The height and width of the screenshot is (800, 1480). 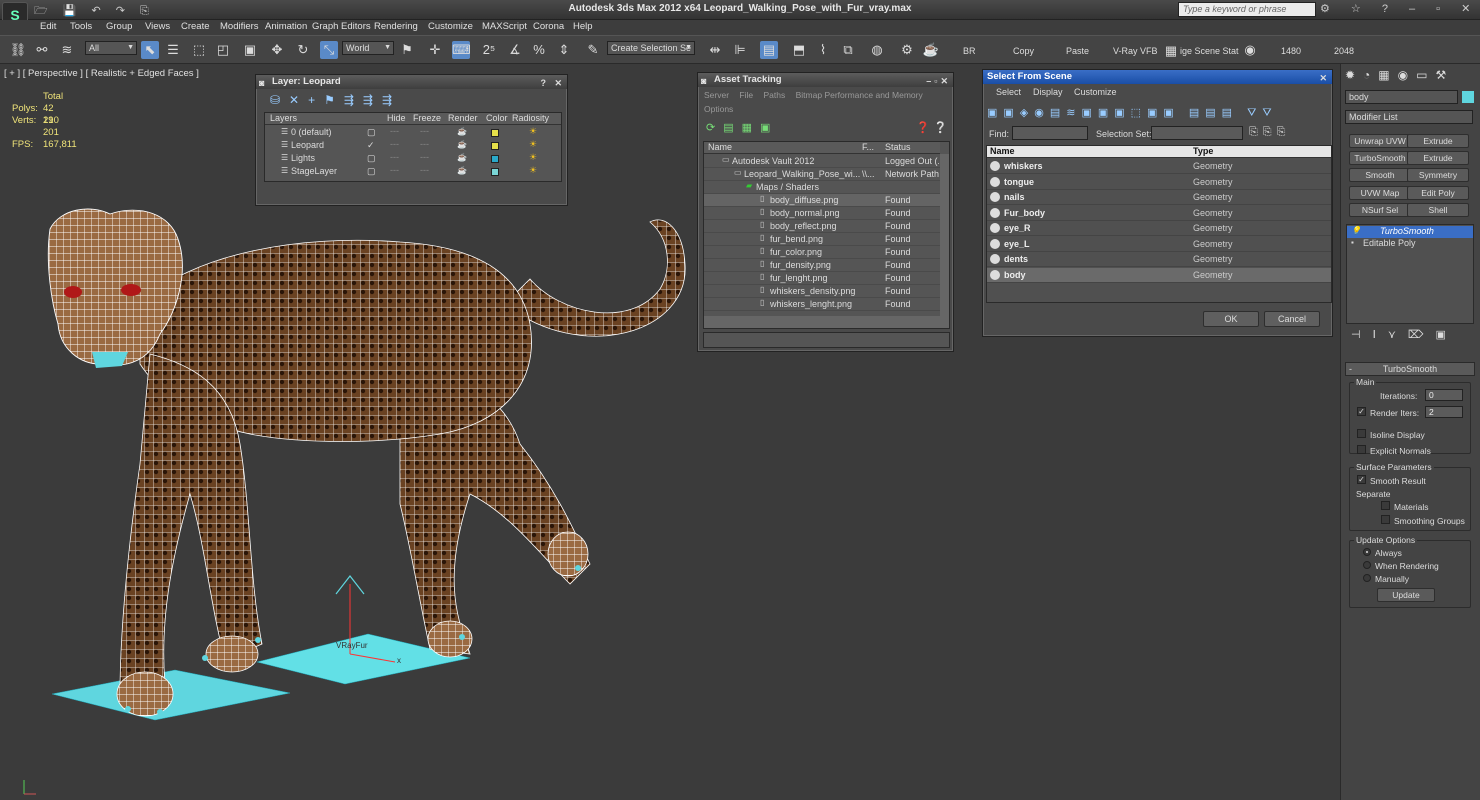 What do you see at coordinates (1385, 505) in the screenshot?
I see `materials-checkbox` at bounding box center [1385, 505].